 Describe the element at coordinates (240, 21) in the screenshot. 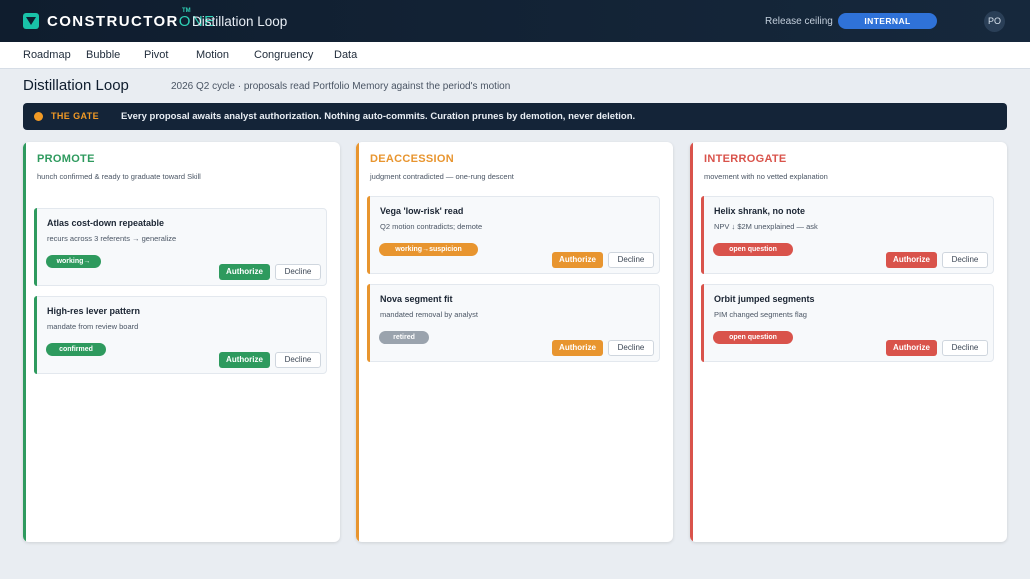

I see `app-title: Distillation Loop` at that location.